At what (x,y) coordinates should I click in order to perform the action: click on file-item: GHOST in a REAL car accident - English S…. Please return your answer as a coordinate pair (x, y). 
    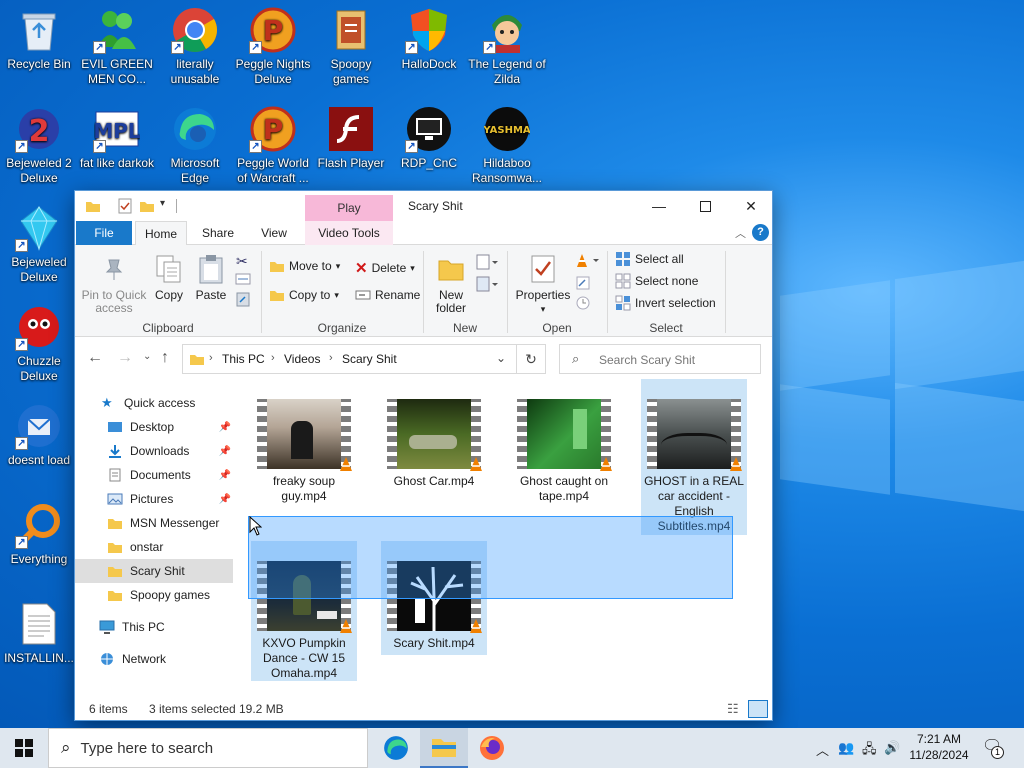
    Looking at the image, I should click on (694, 457).